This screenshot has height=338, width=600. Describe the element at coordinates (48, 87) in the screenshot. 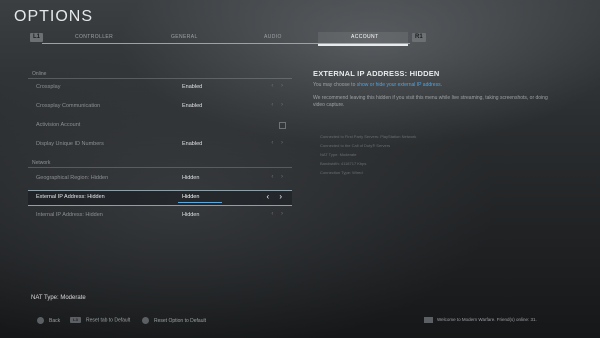

I see `option-label: Crossplay` at that location.